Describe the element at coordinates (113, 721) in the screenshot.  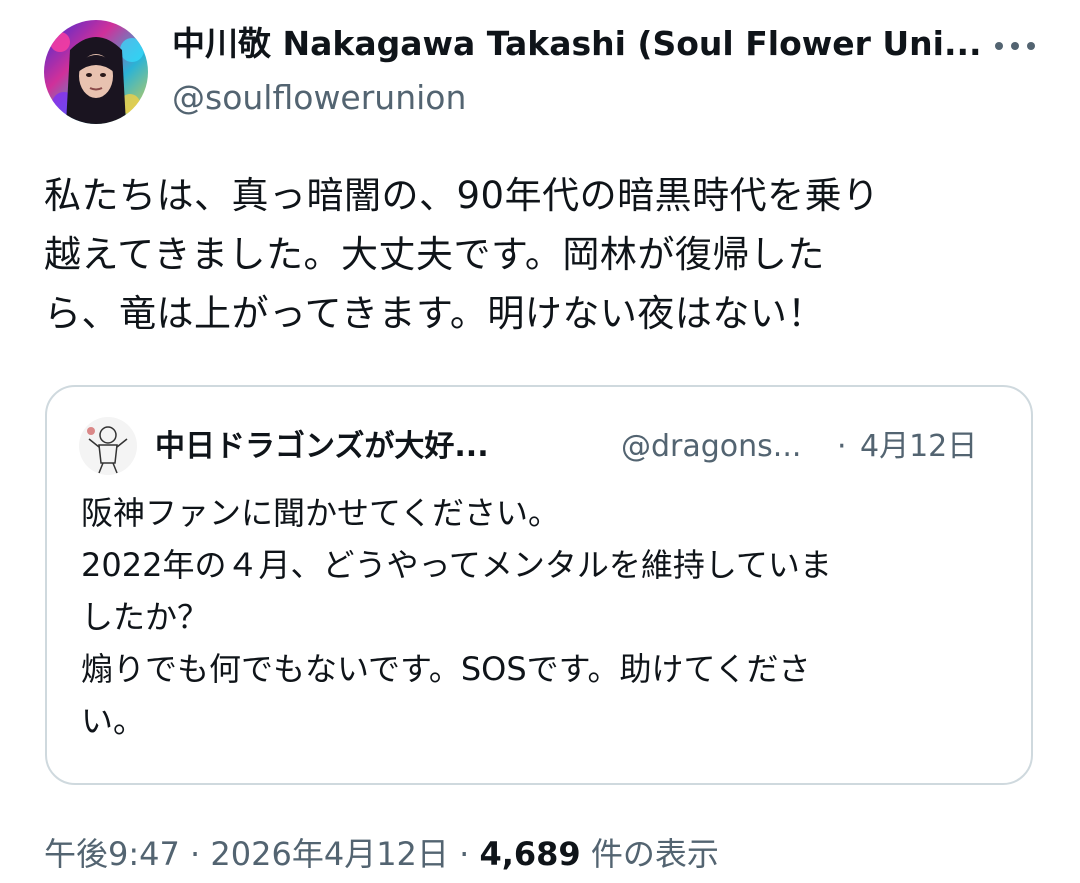
I see `quote-text-line: い。` at that location.